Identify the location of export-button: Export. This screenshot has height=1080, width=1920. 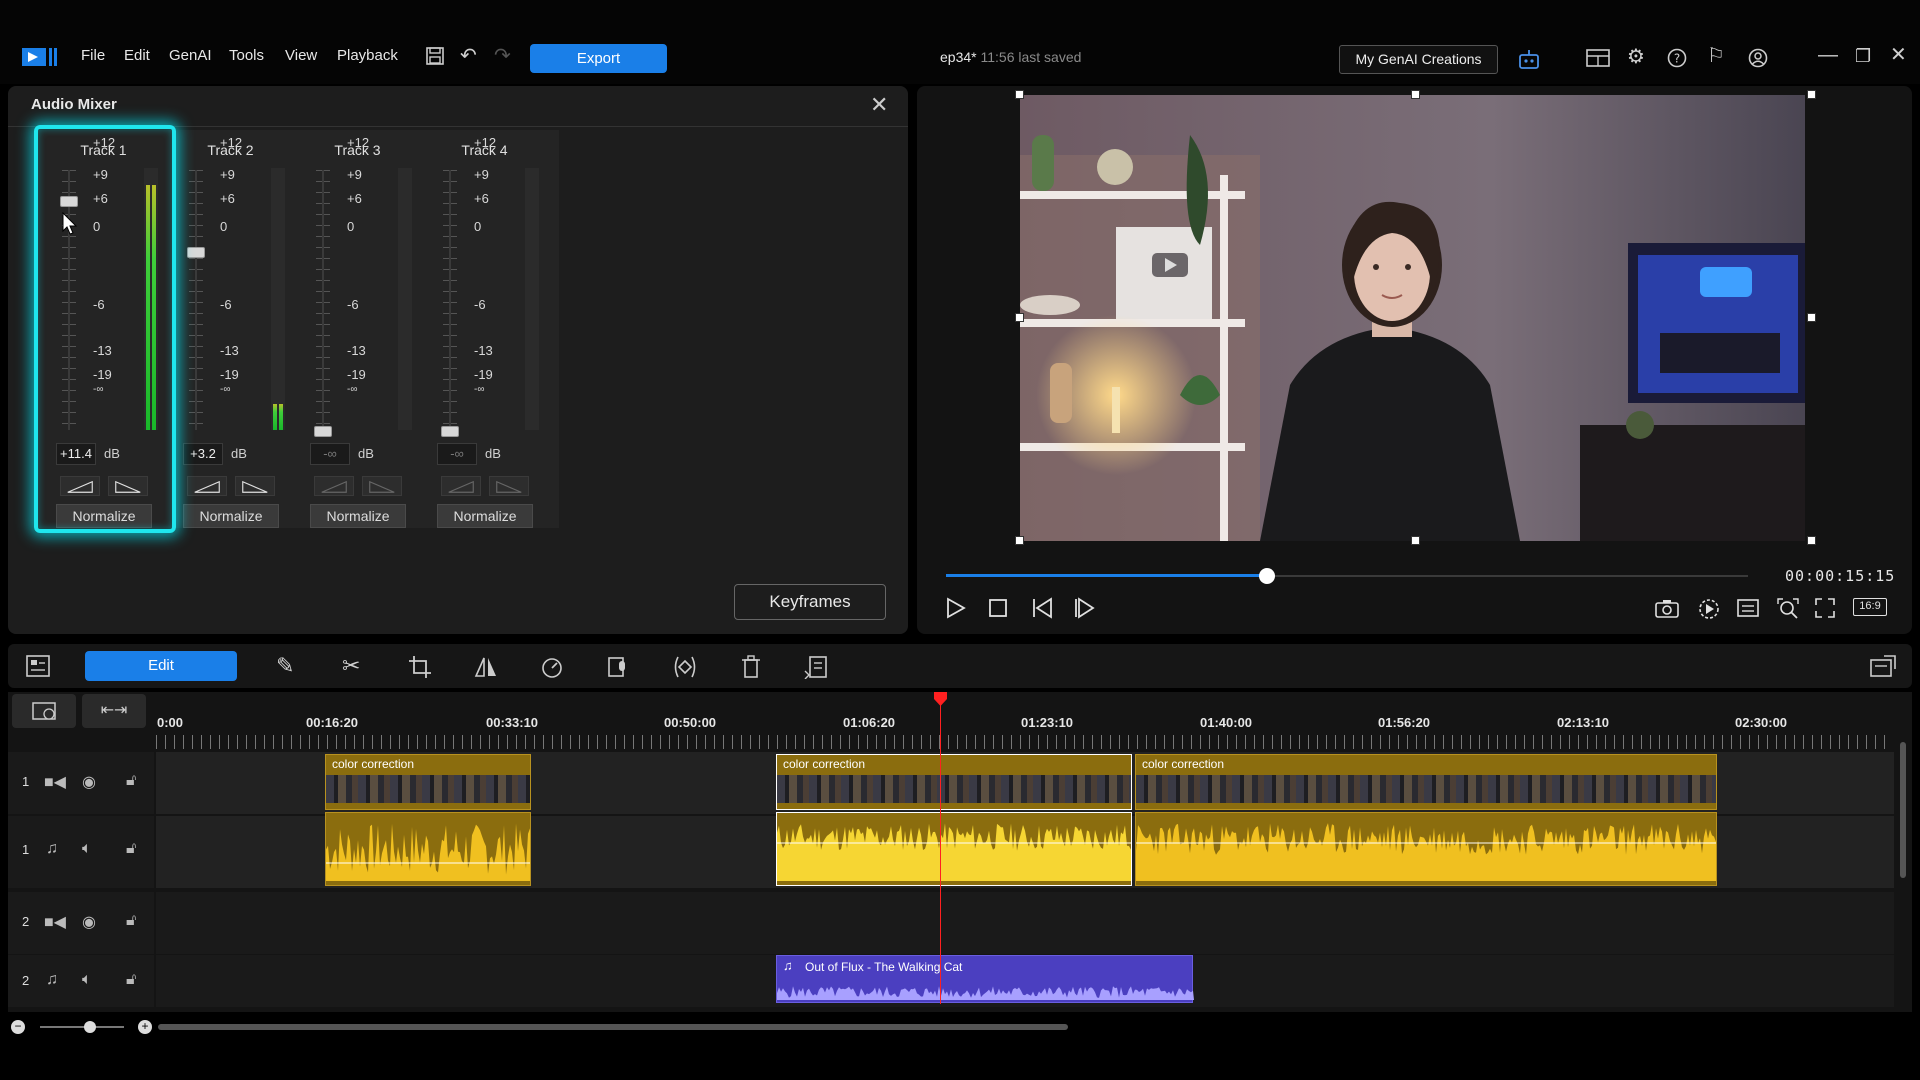
(598, 58).